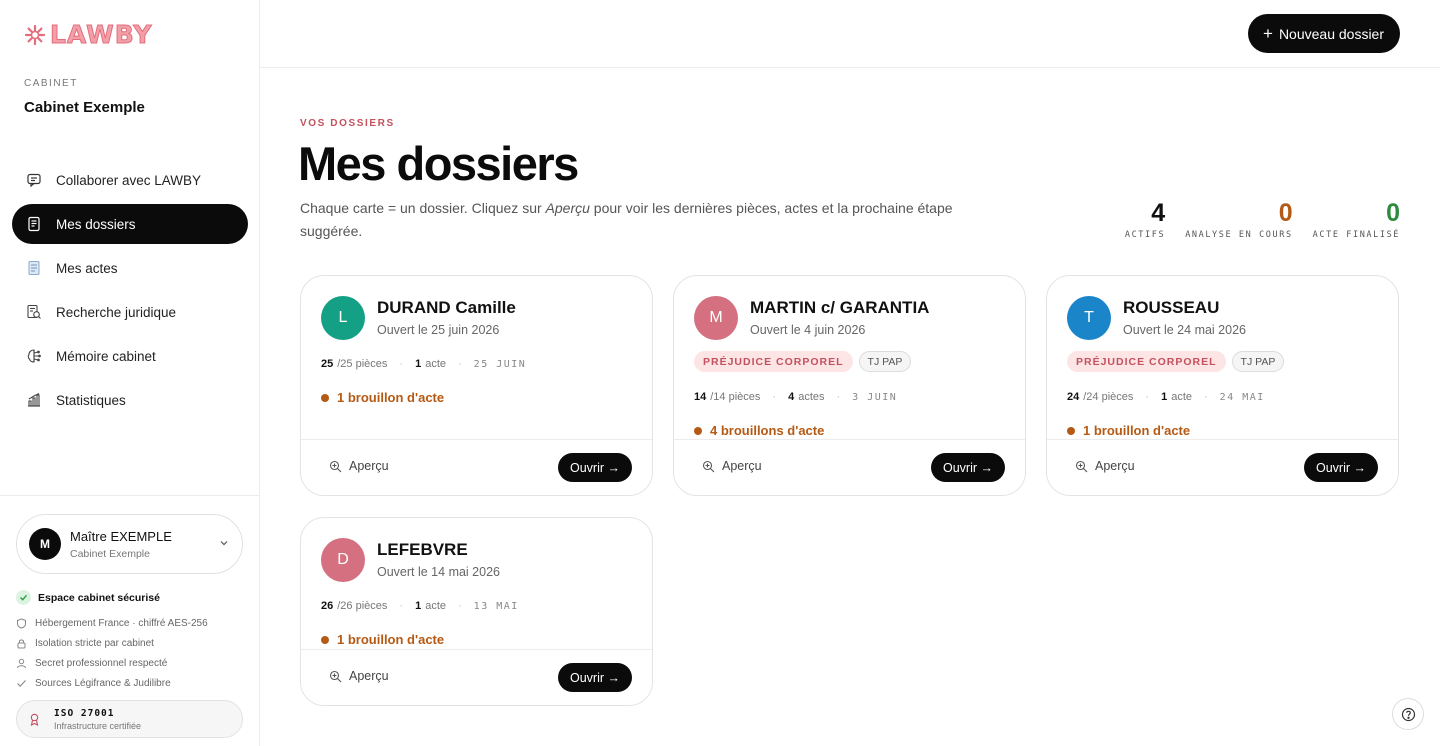  Describe the element at coordinates (101, 663) in the screenshot. I see `security-item-label: Secret professionnel respecté` at that location.